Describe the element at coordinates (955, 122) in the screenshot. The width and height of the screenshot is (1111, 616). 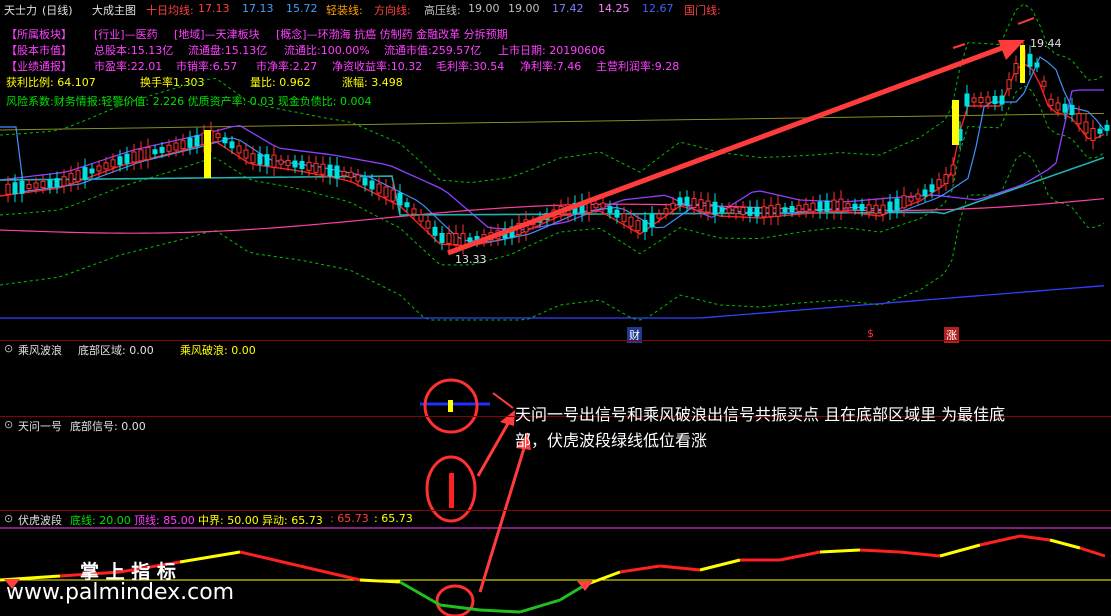
I see `highlight-candle` at that location.